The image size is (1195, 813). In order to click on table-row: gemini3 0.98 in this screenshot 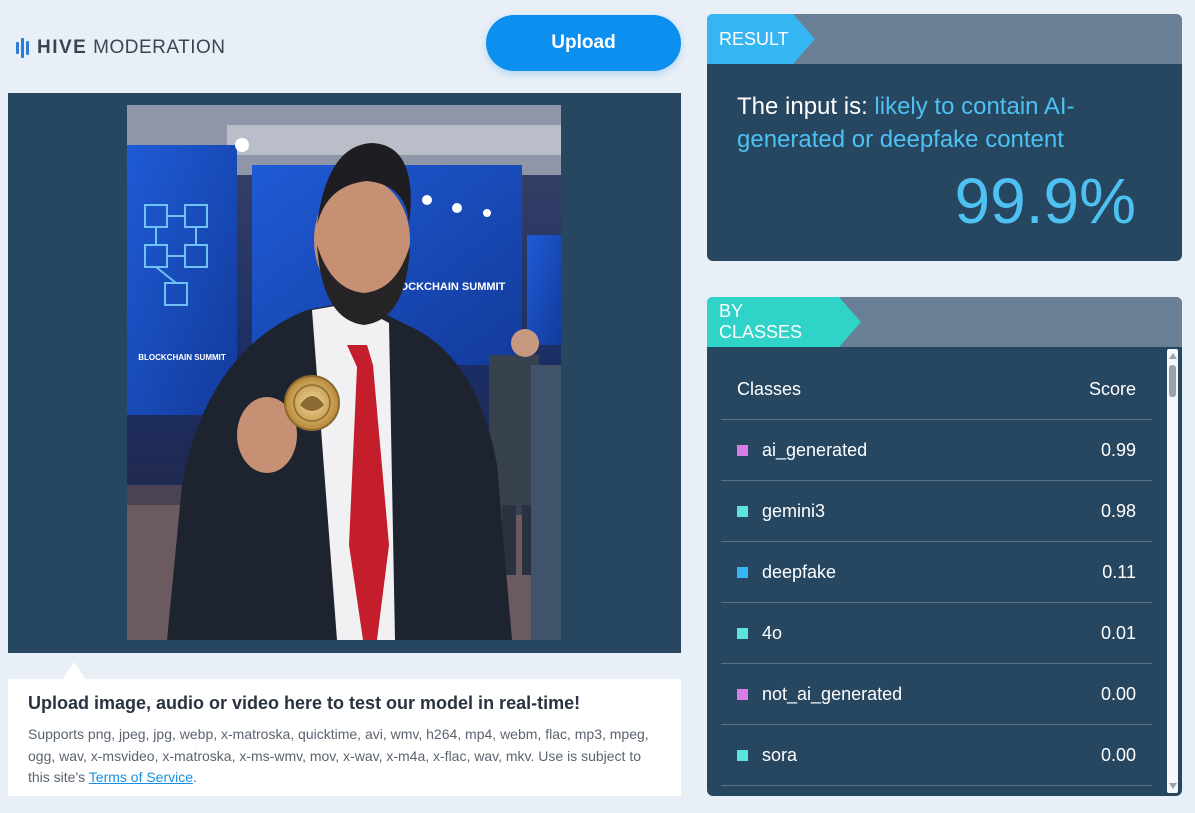, I will do `click(936, 511)`.